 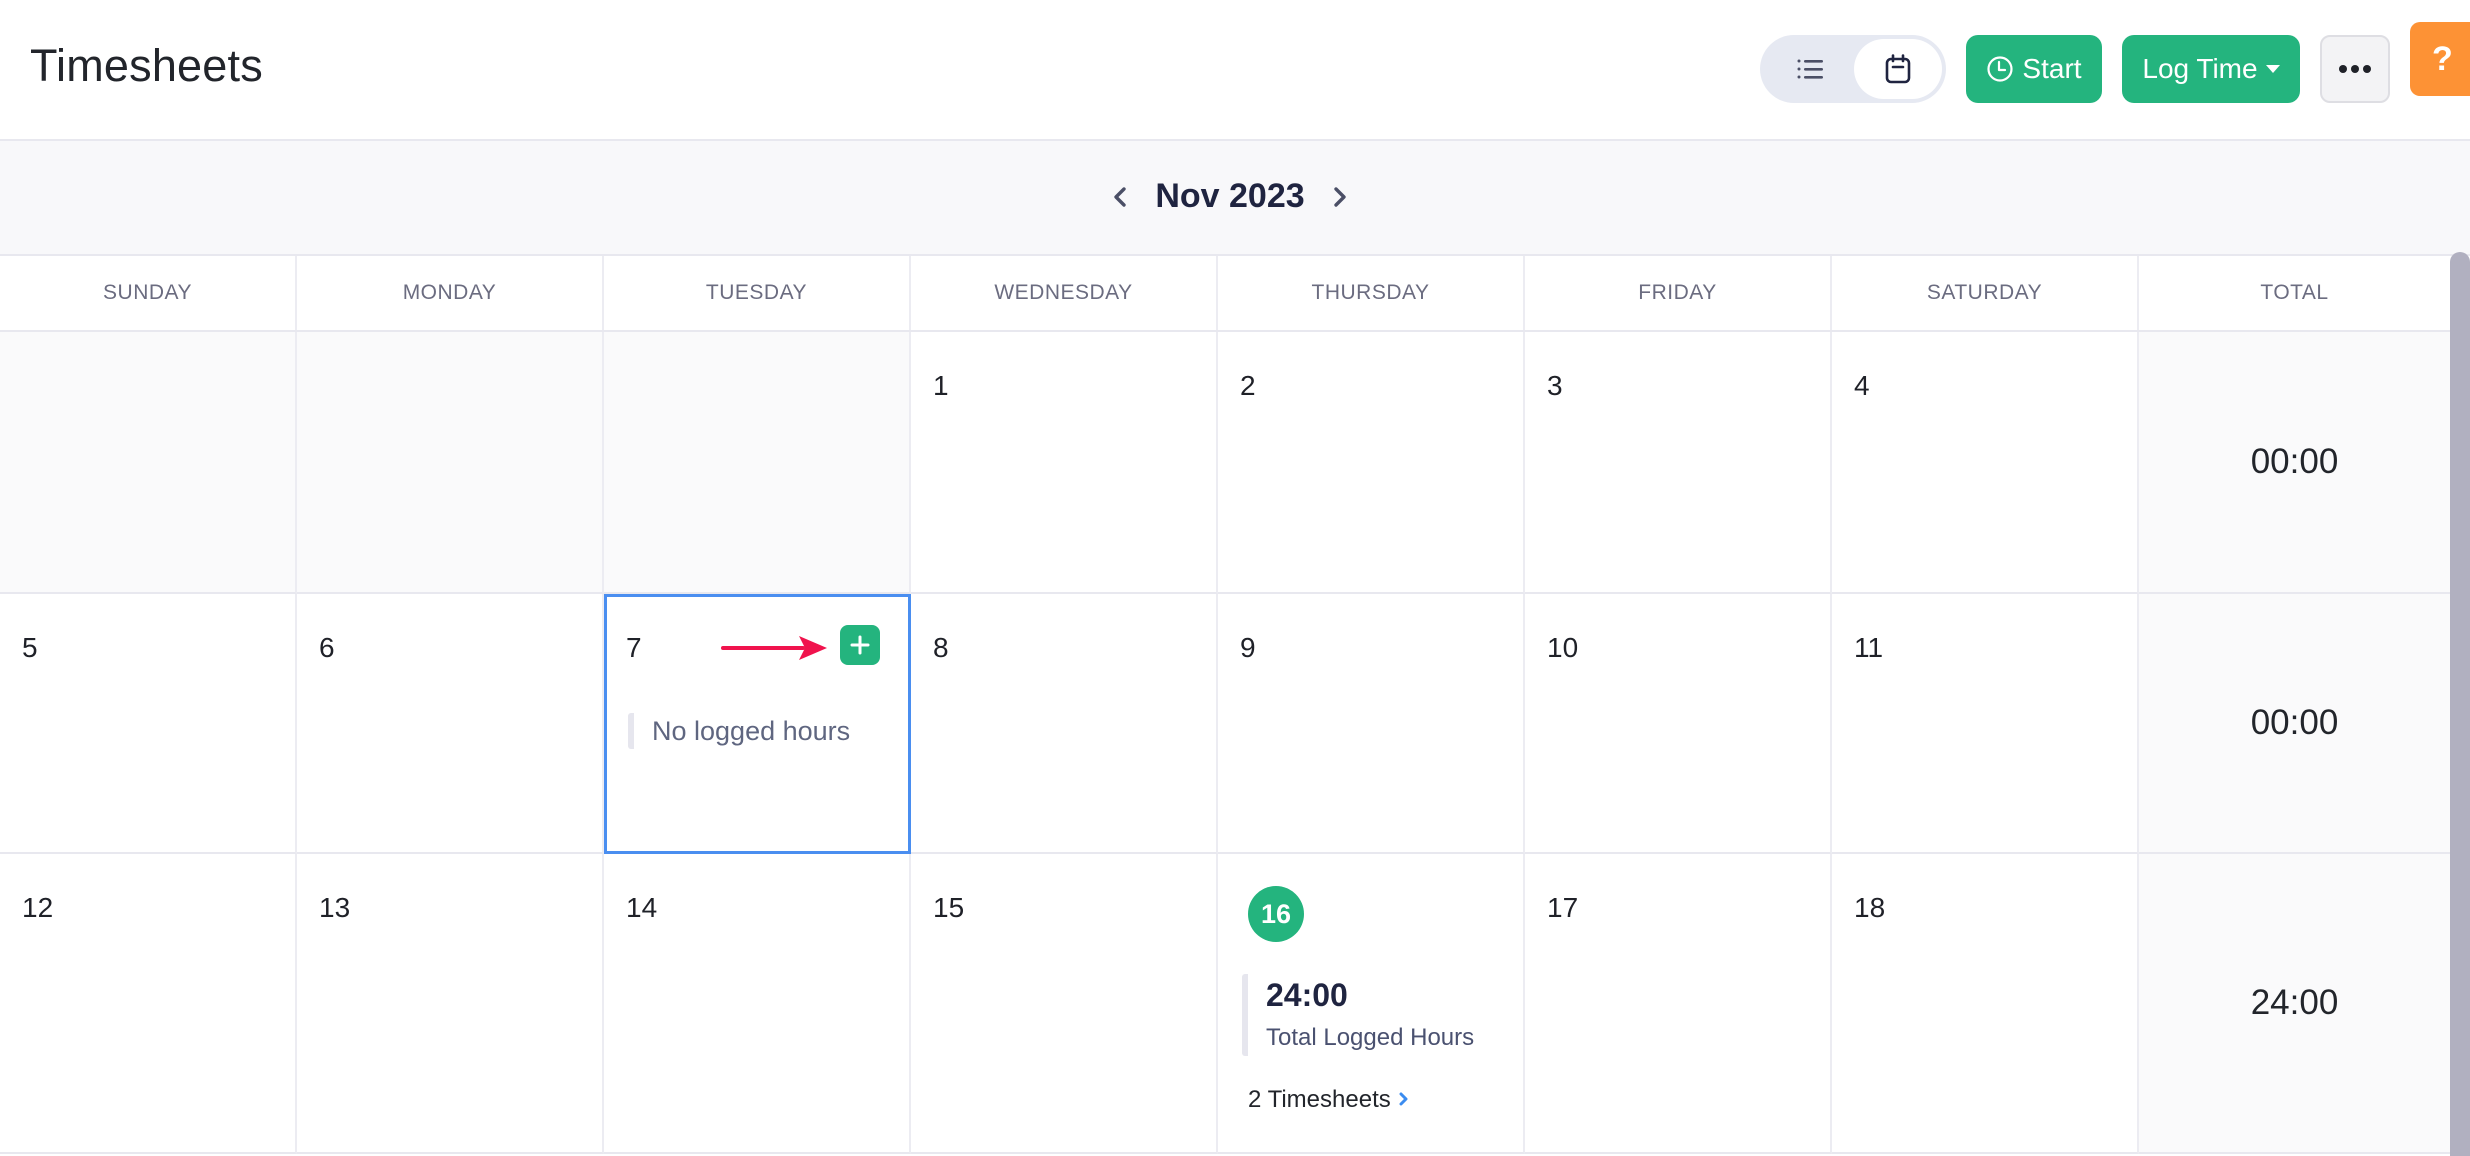 What do you see at coordinates (2200, 68) in the screenshot?
I see `log-time-label: Log Time` at bounding box center [2200, 68].